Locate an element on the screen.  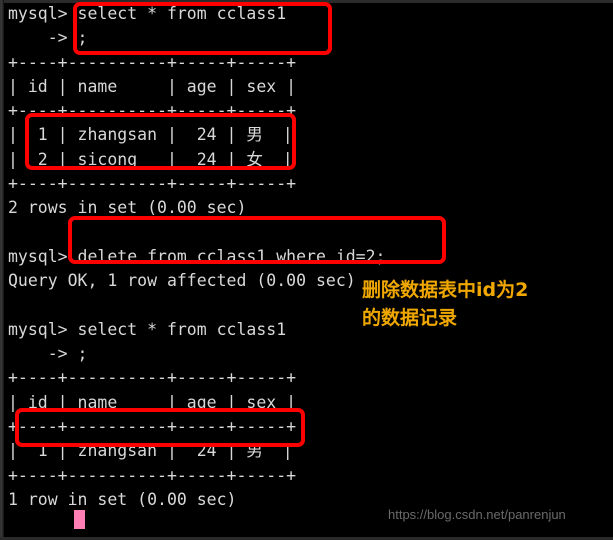
annotation-line-1: 删除数据表中id为2 is located at coordinates (445, 290).